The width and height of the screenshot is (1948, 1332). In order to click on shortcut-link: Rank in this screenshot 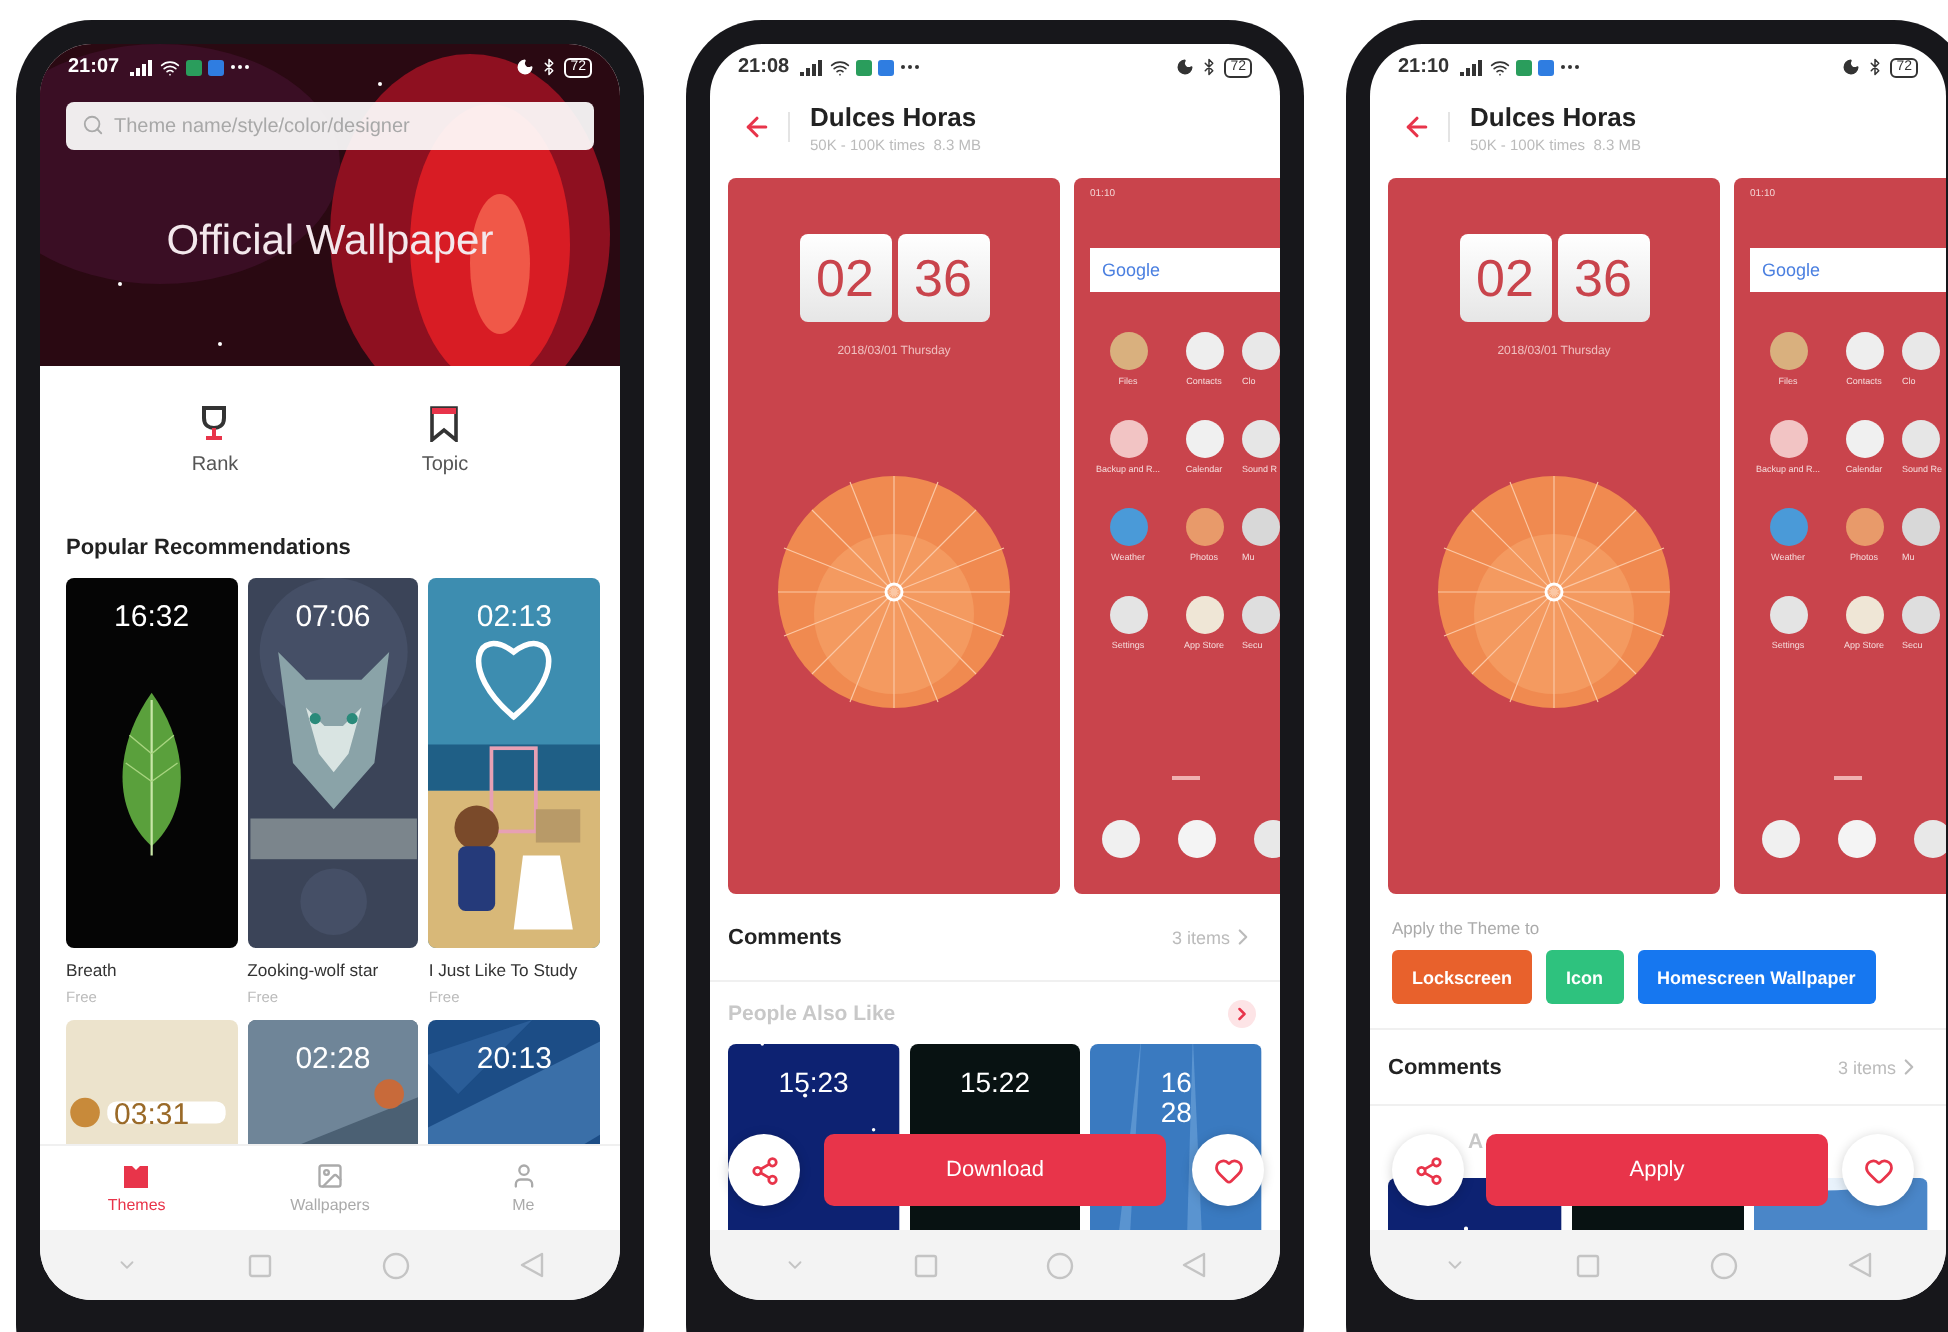, I will do `click(215, 441)`.